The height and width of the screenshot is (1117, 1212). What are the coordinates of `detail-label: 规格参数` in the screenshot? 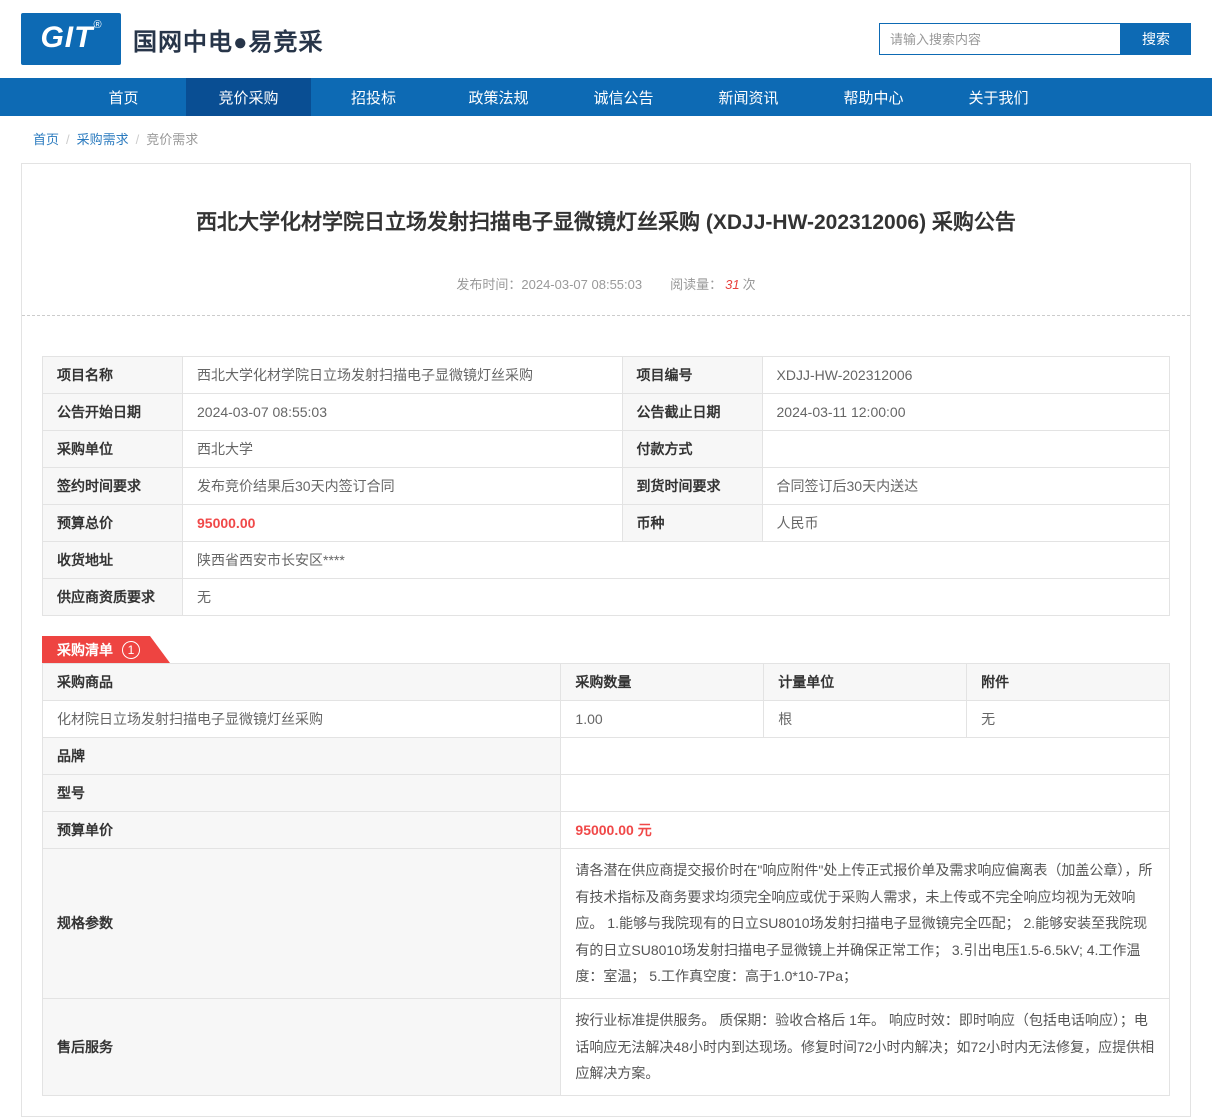 It's located at (301, 923).